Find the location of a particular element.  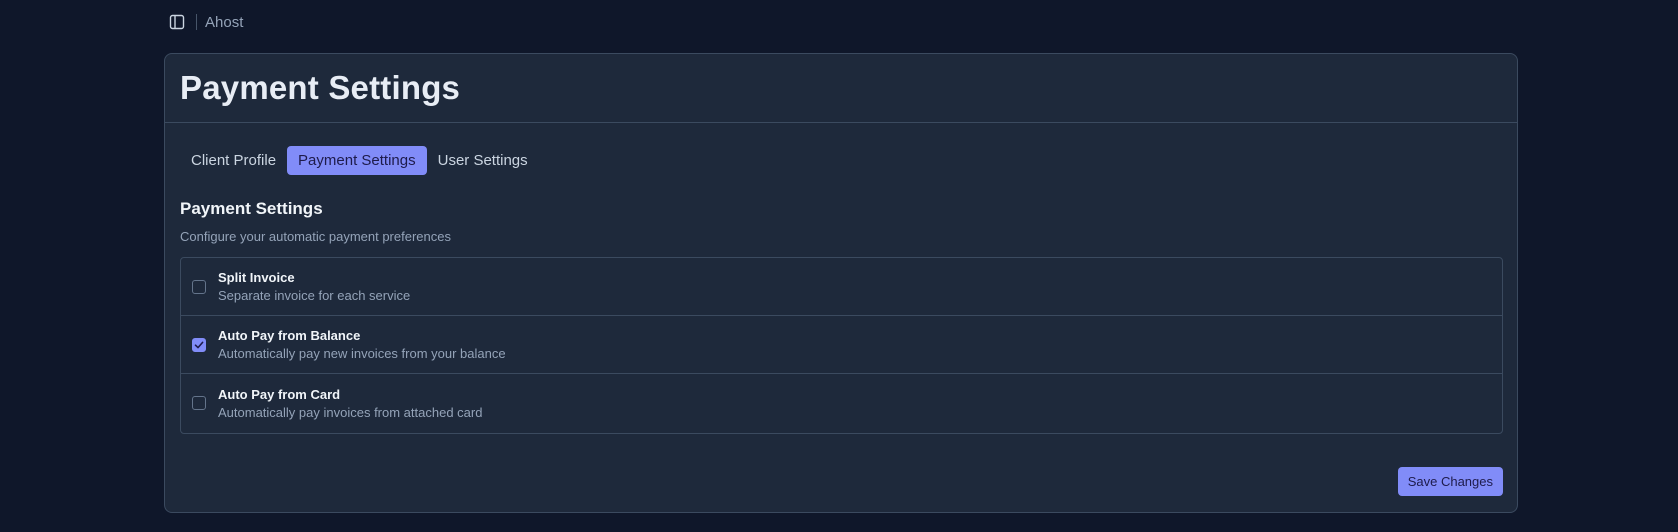

sidebar-toggle-icon is located at coordinates (177, 22).